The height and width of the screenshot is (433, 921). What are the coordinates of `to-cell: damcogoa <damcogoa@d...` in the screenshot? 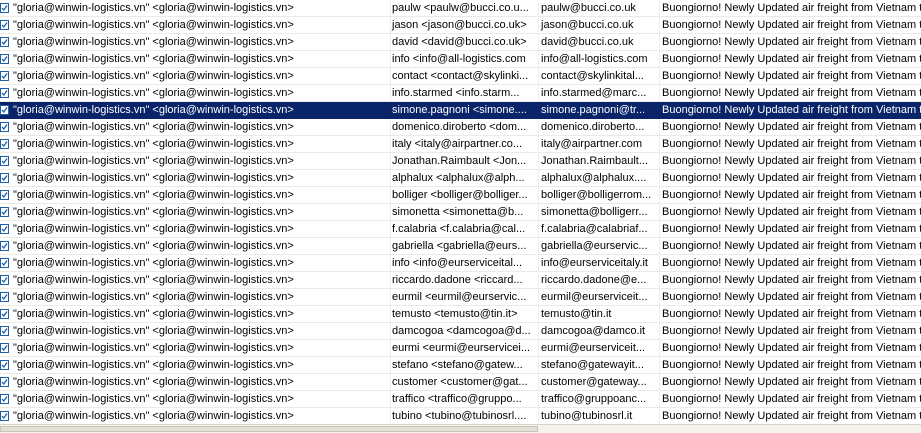 It's located at (461, 331).